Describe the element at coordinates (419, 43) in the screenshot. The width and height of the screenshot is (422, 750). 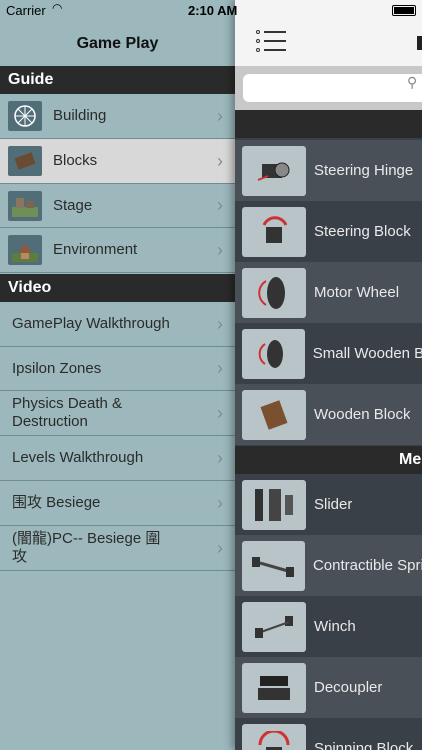
I see `nav-title-fragment` at that location.